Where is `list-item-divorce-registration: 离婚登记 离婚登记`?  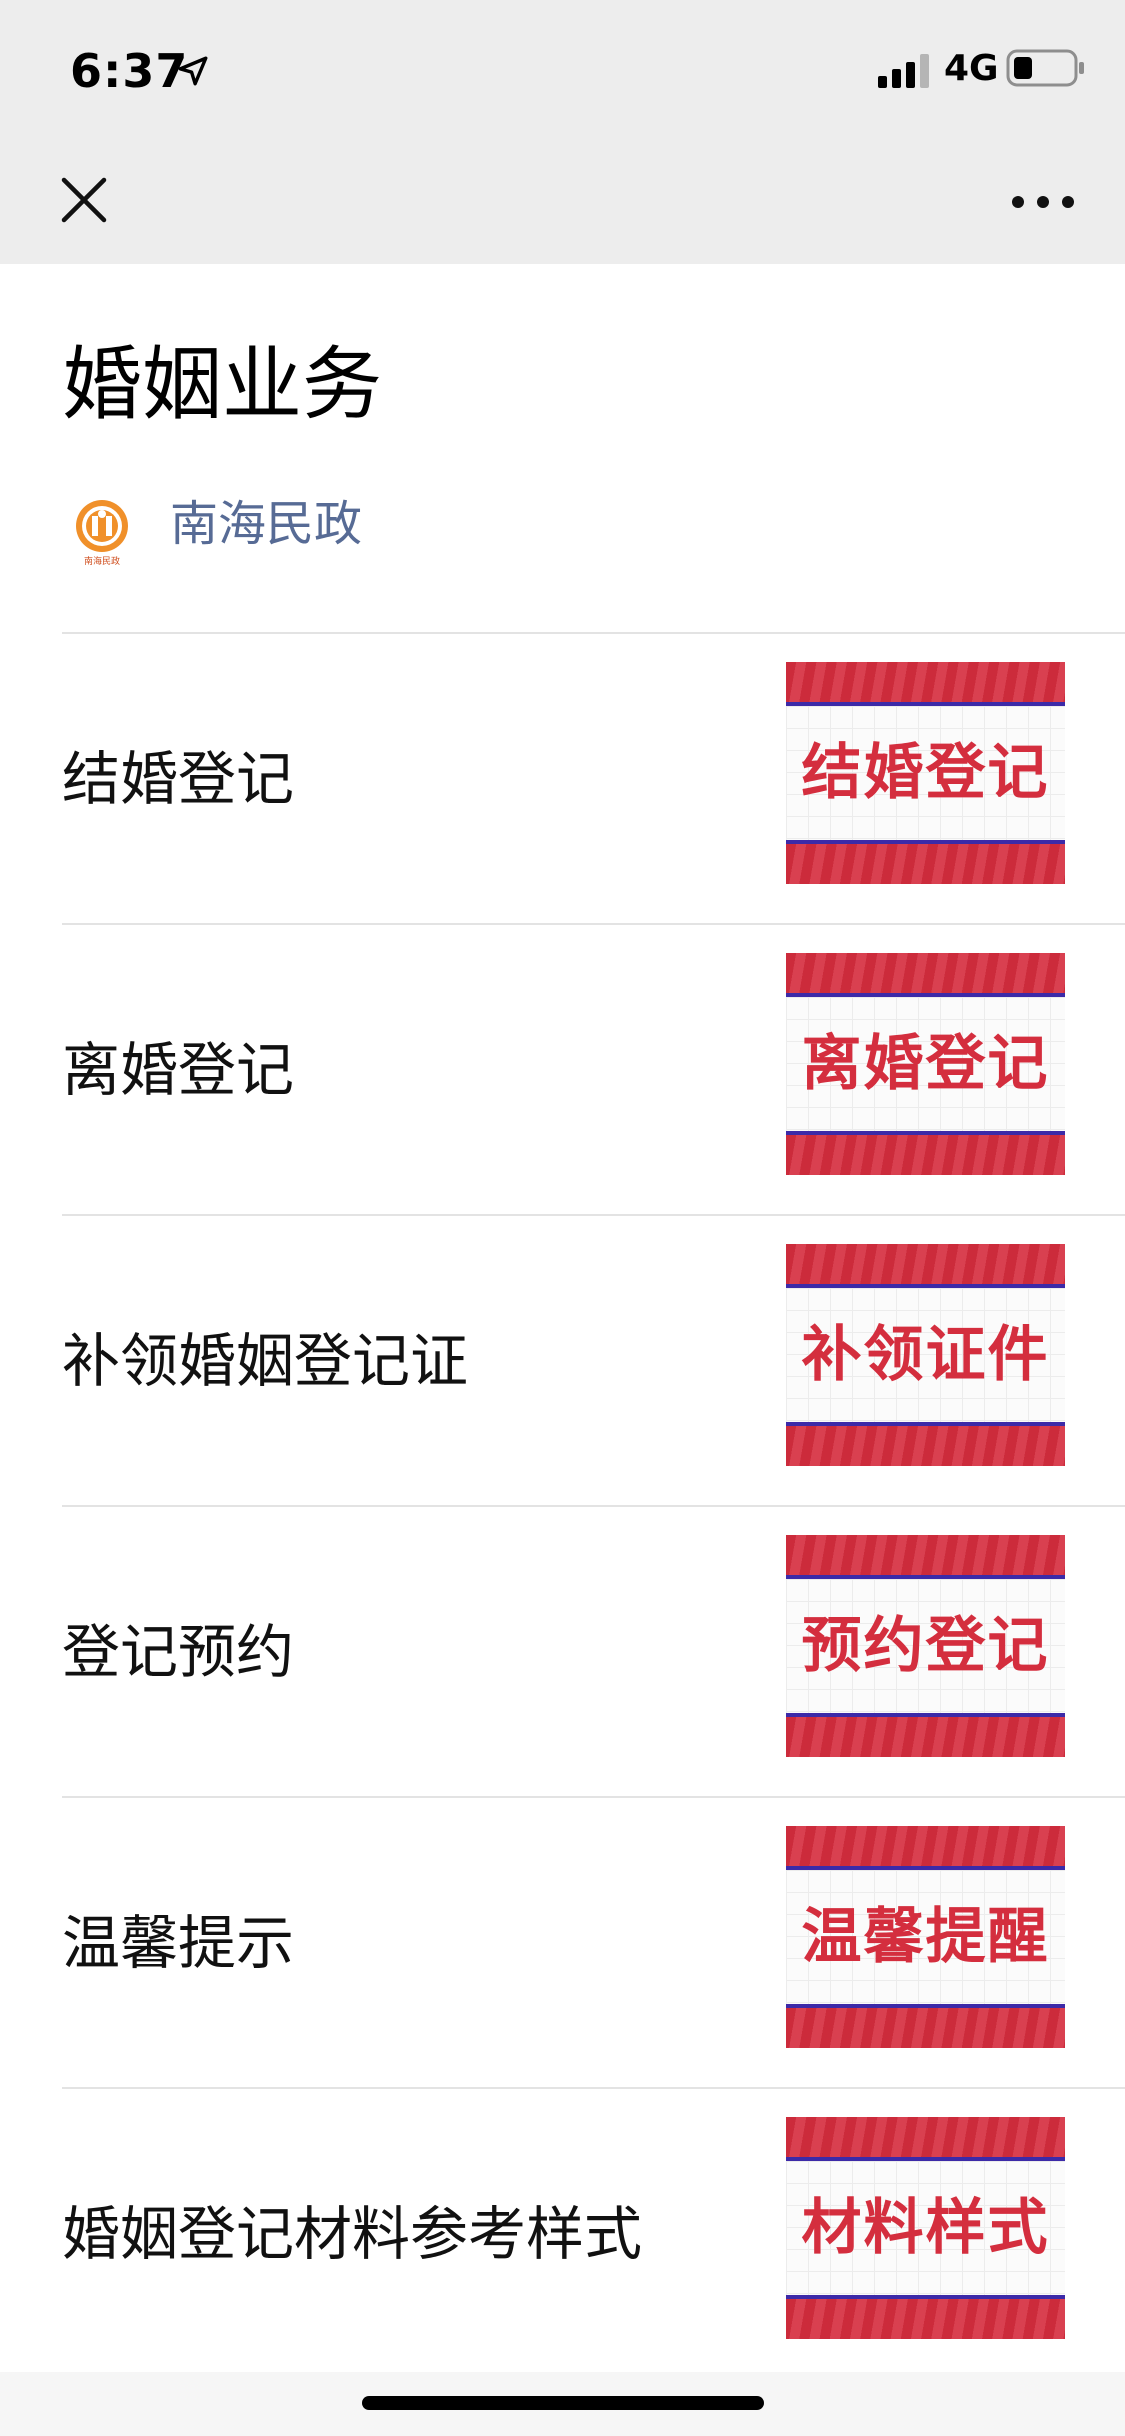 list-item-divorce-registration: 离婚登记 离婚登记 is located at coordinates (562, 1068).